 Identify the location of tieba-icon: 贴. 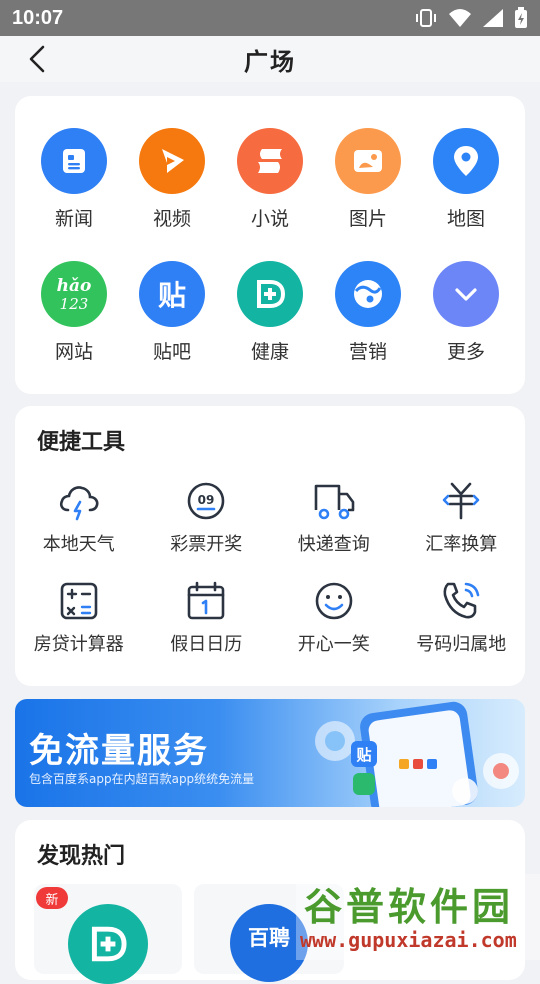
(172, 294).